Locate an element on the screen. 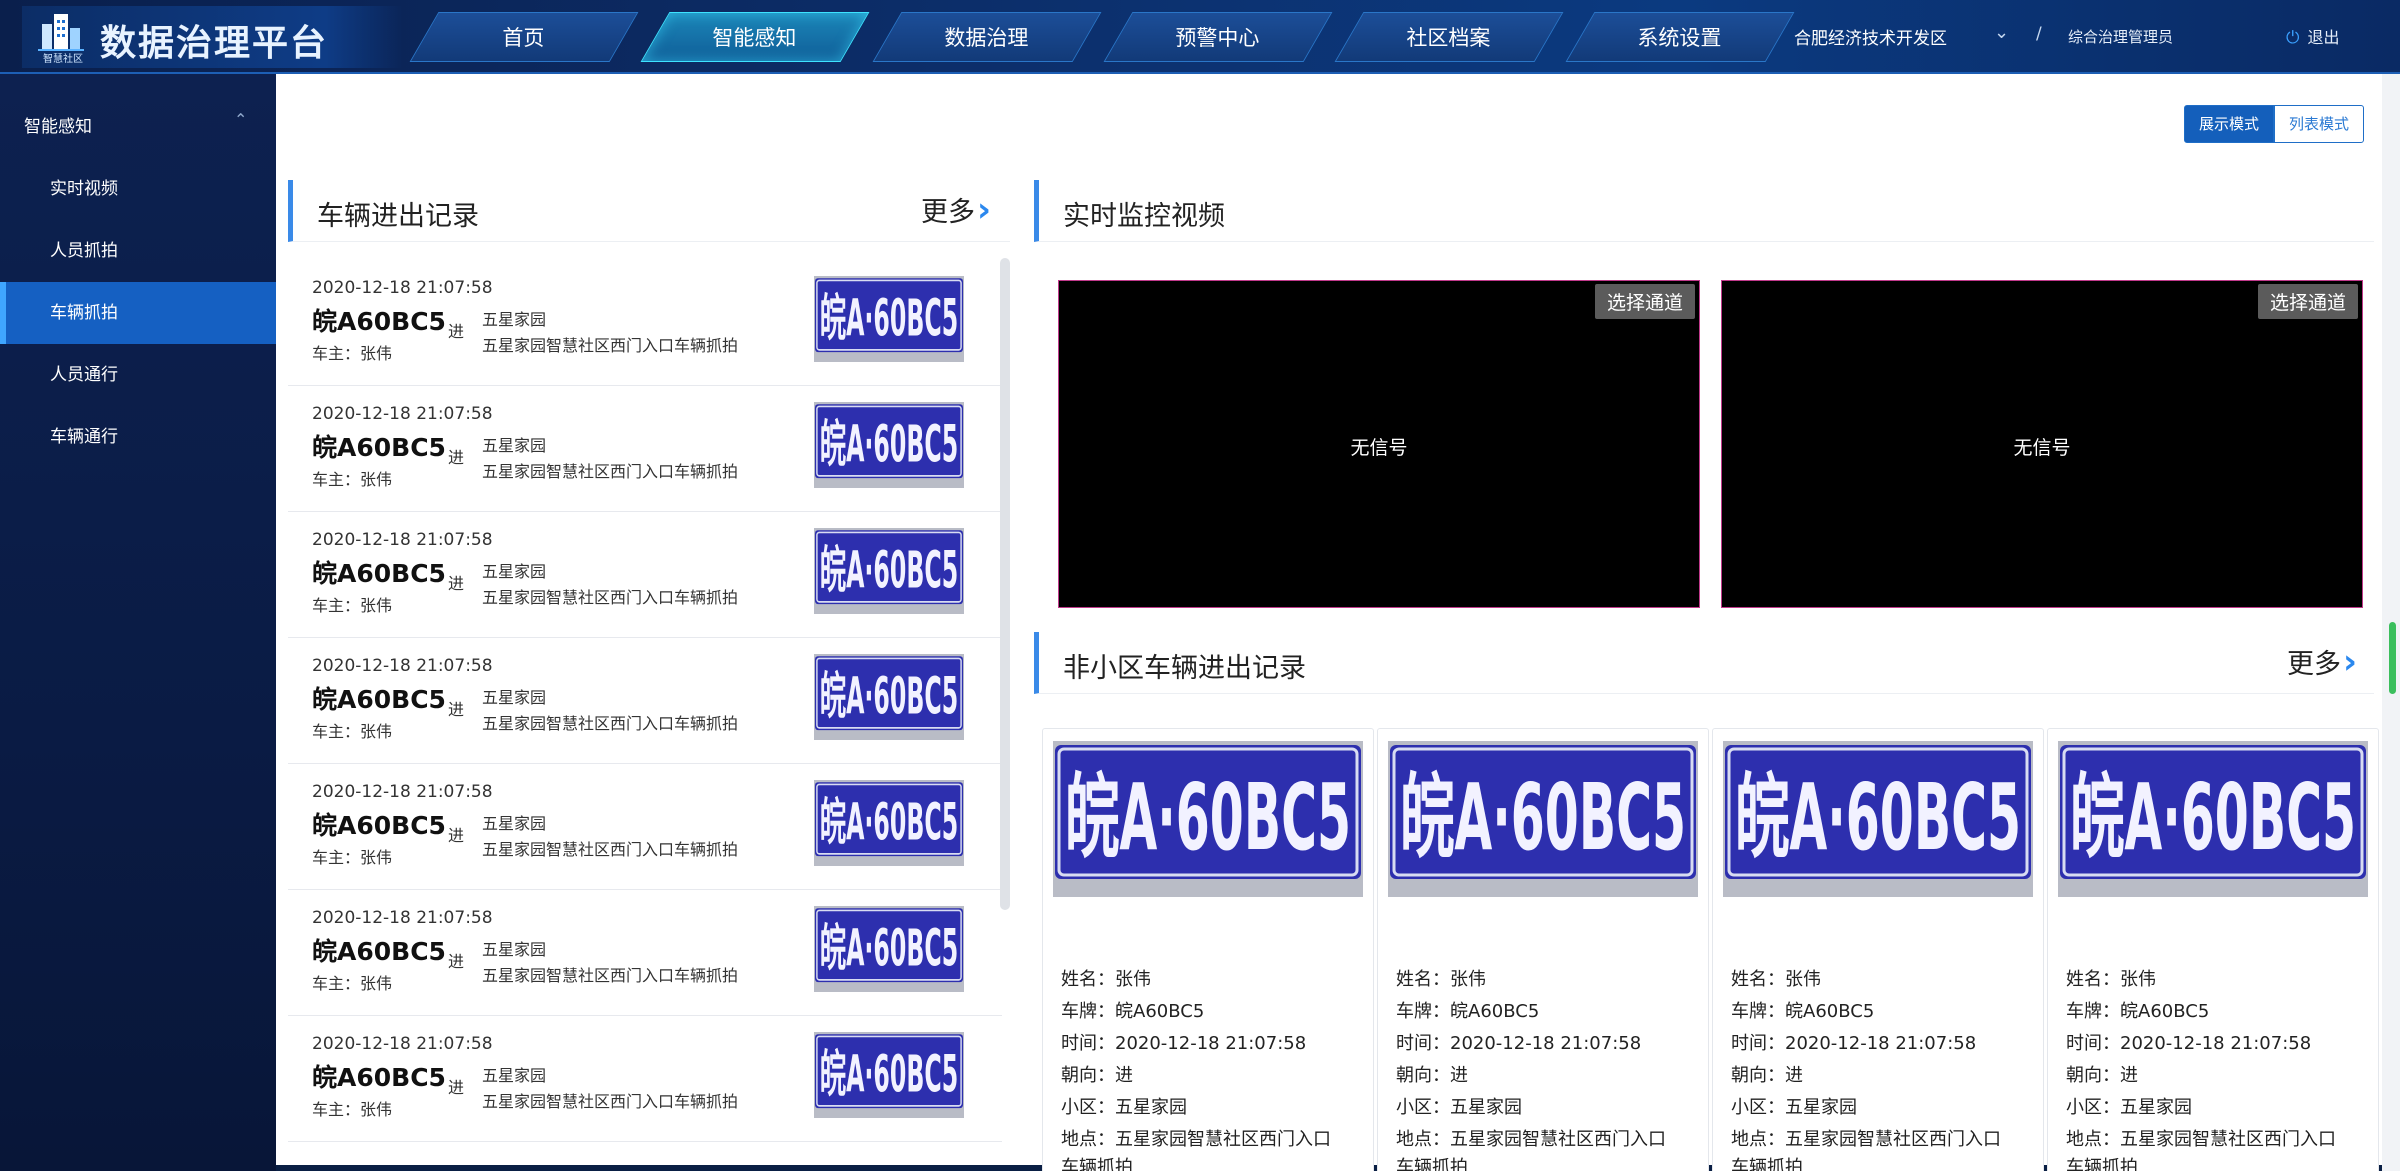 The height and width of the screenshot is (1171, 2400). sidebar-item-vehicle-pass: 车辆通行 is located at coordinates (138, 437).